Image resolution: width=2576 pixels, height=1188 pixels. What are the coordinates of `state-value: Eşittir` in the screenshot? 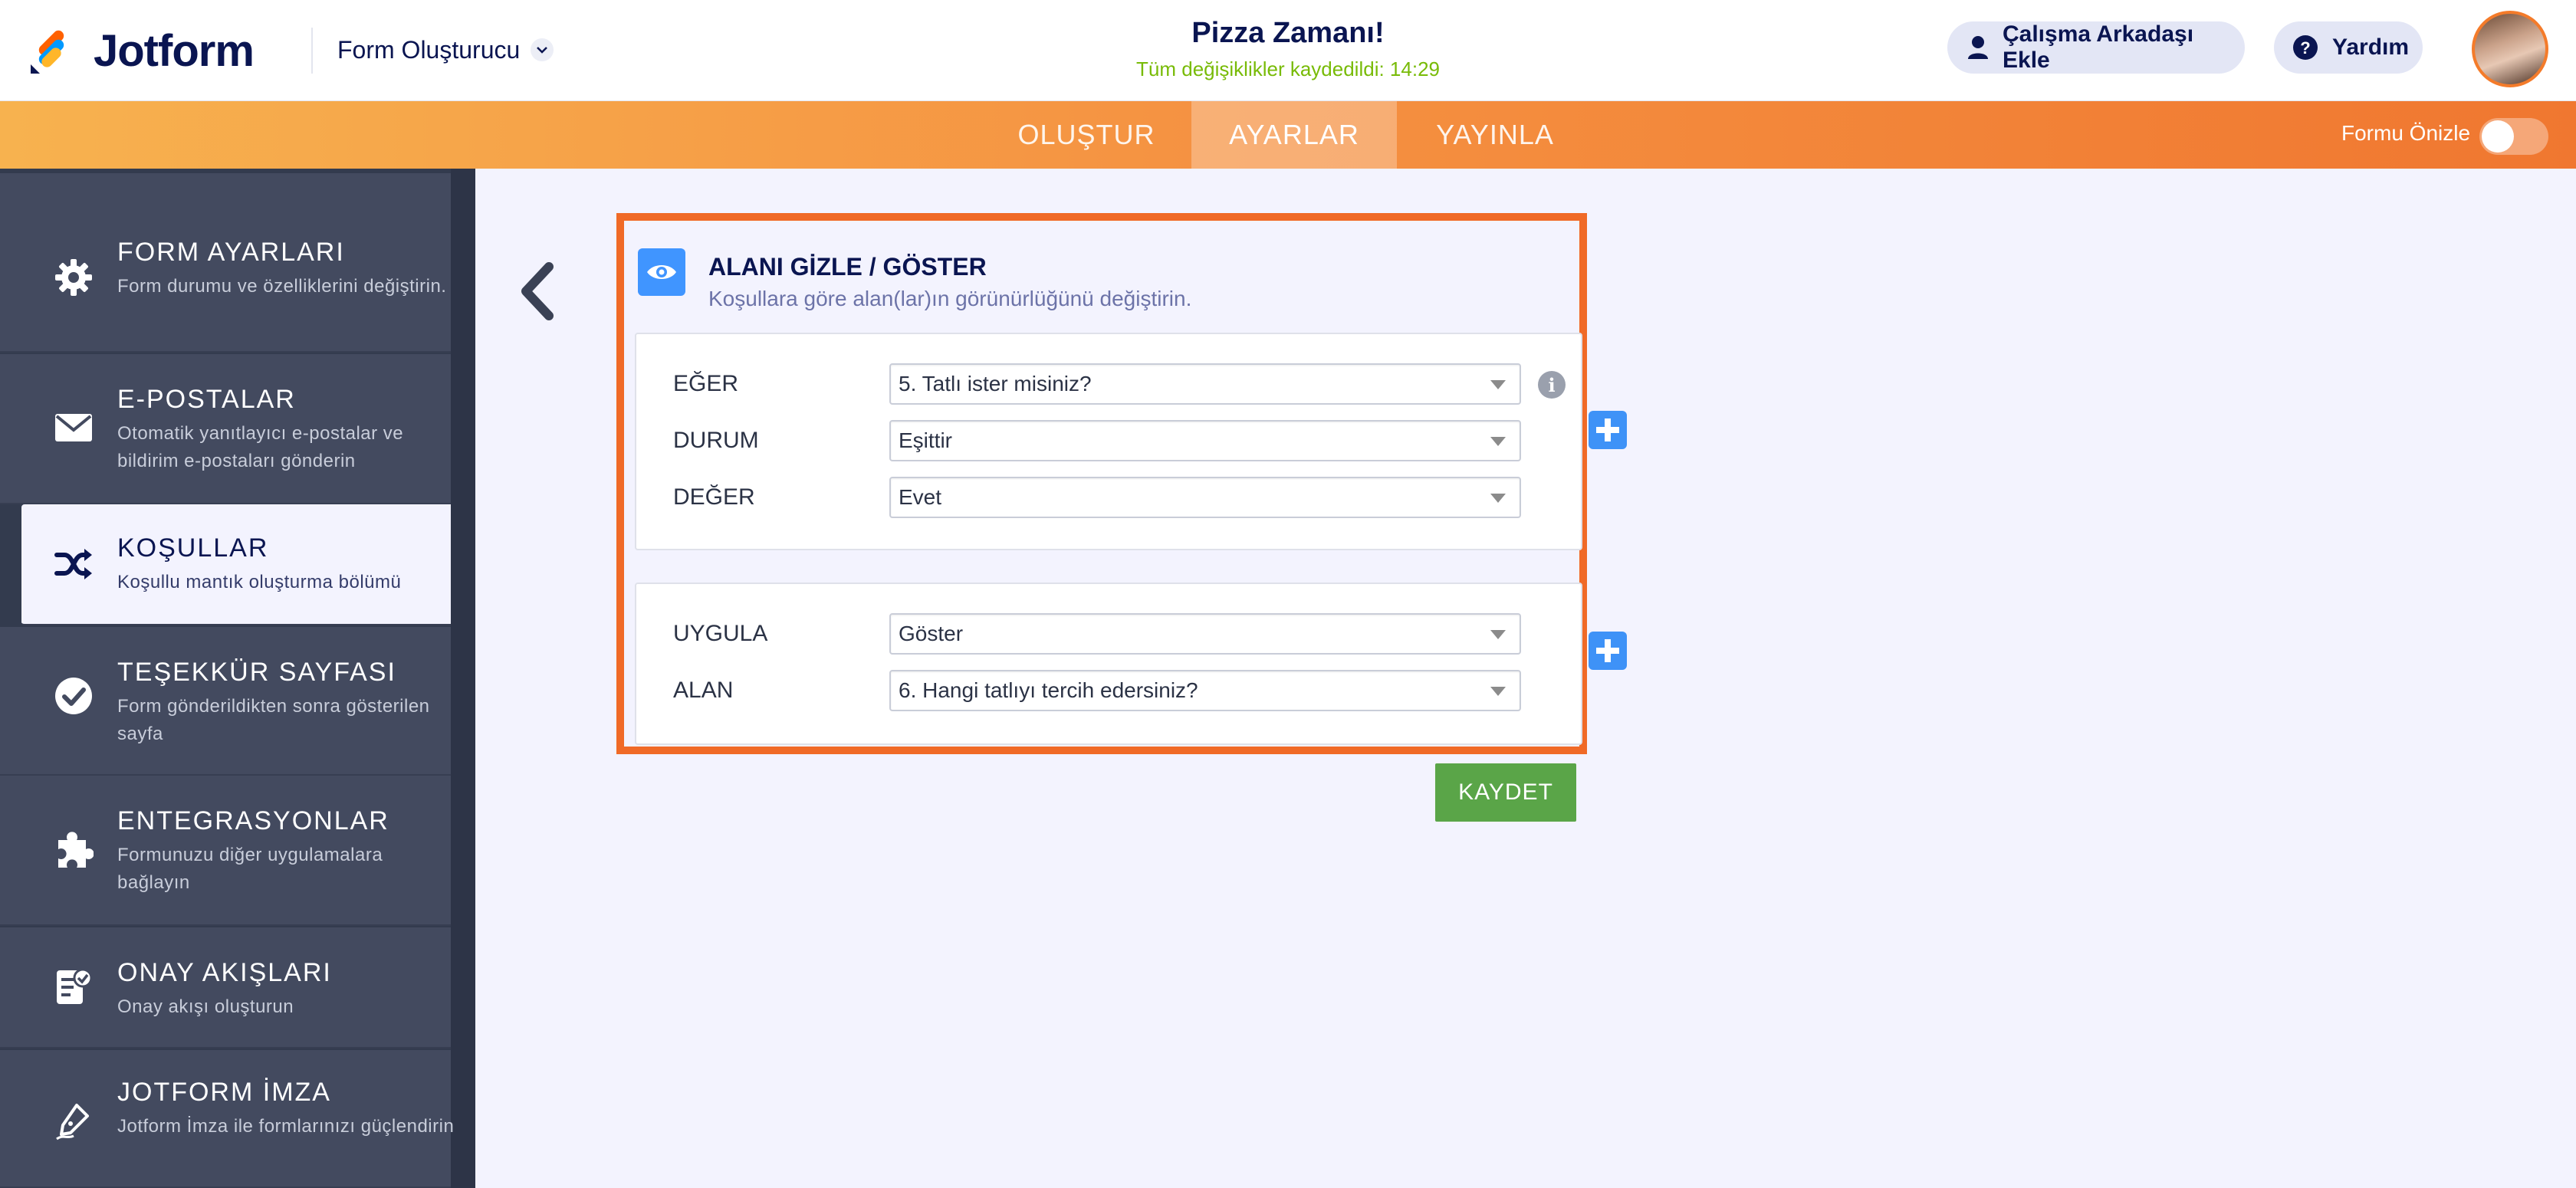 It's located at (925, 440).